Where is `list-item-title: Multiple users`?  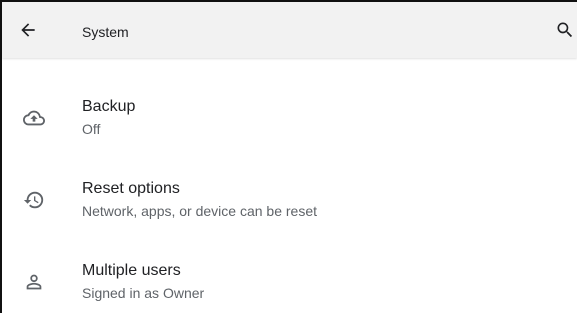 list-item-title: Multiple users is located at coordinates (131, 270).